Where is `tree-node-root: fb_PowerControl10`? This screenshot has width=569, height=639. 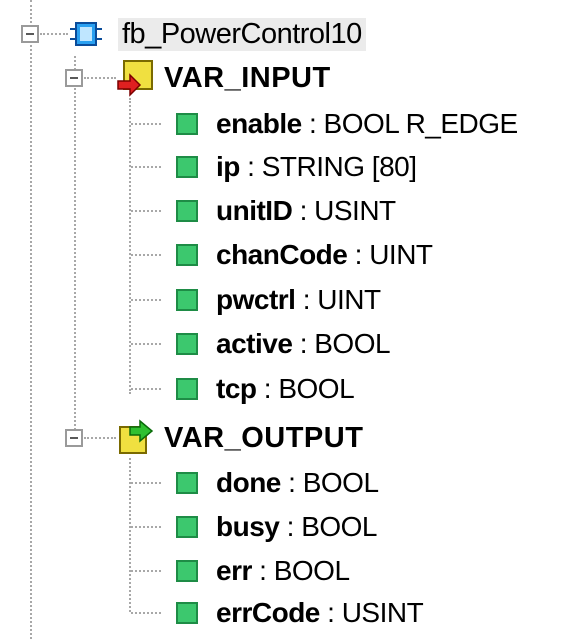 tree-node-root: fb_PowerControl10 is located at coordinates (218, 34).